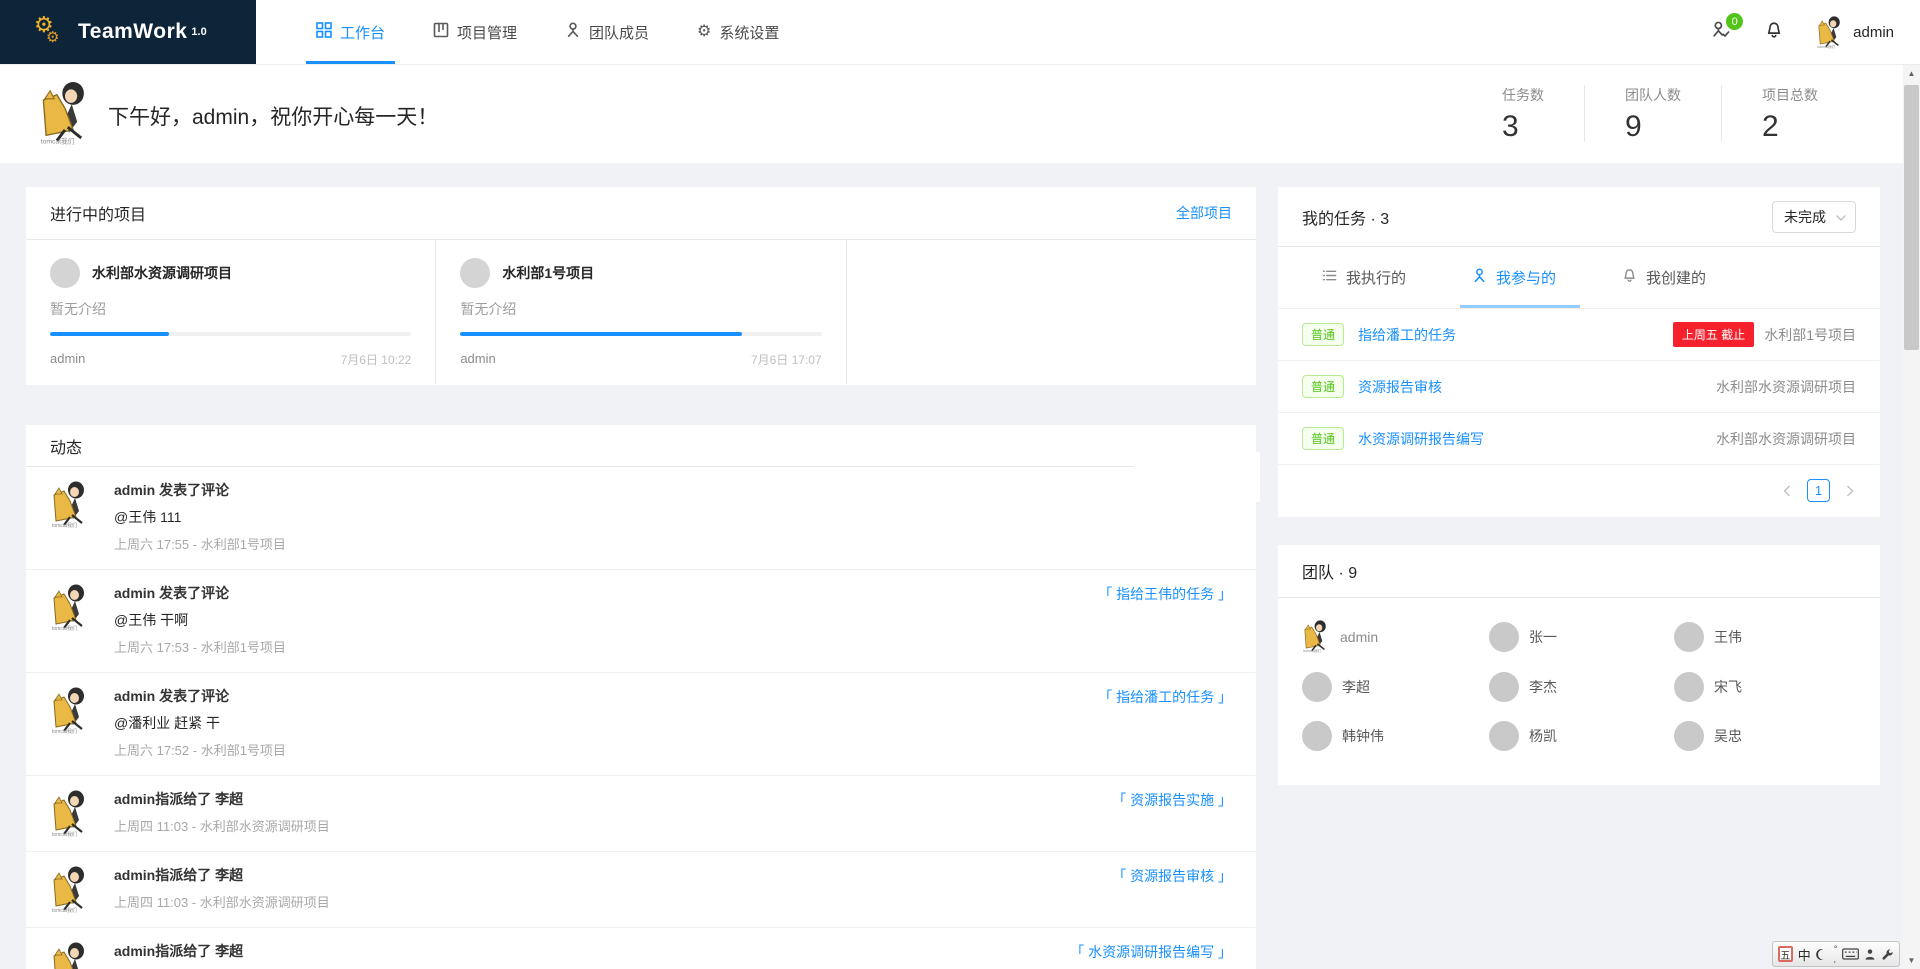 The height and width of the screenshot is (969, 1920). What do you see at coordinates (324, 32) in the screenshot?
I see `grid-icon` at bounding box center [324, 32].